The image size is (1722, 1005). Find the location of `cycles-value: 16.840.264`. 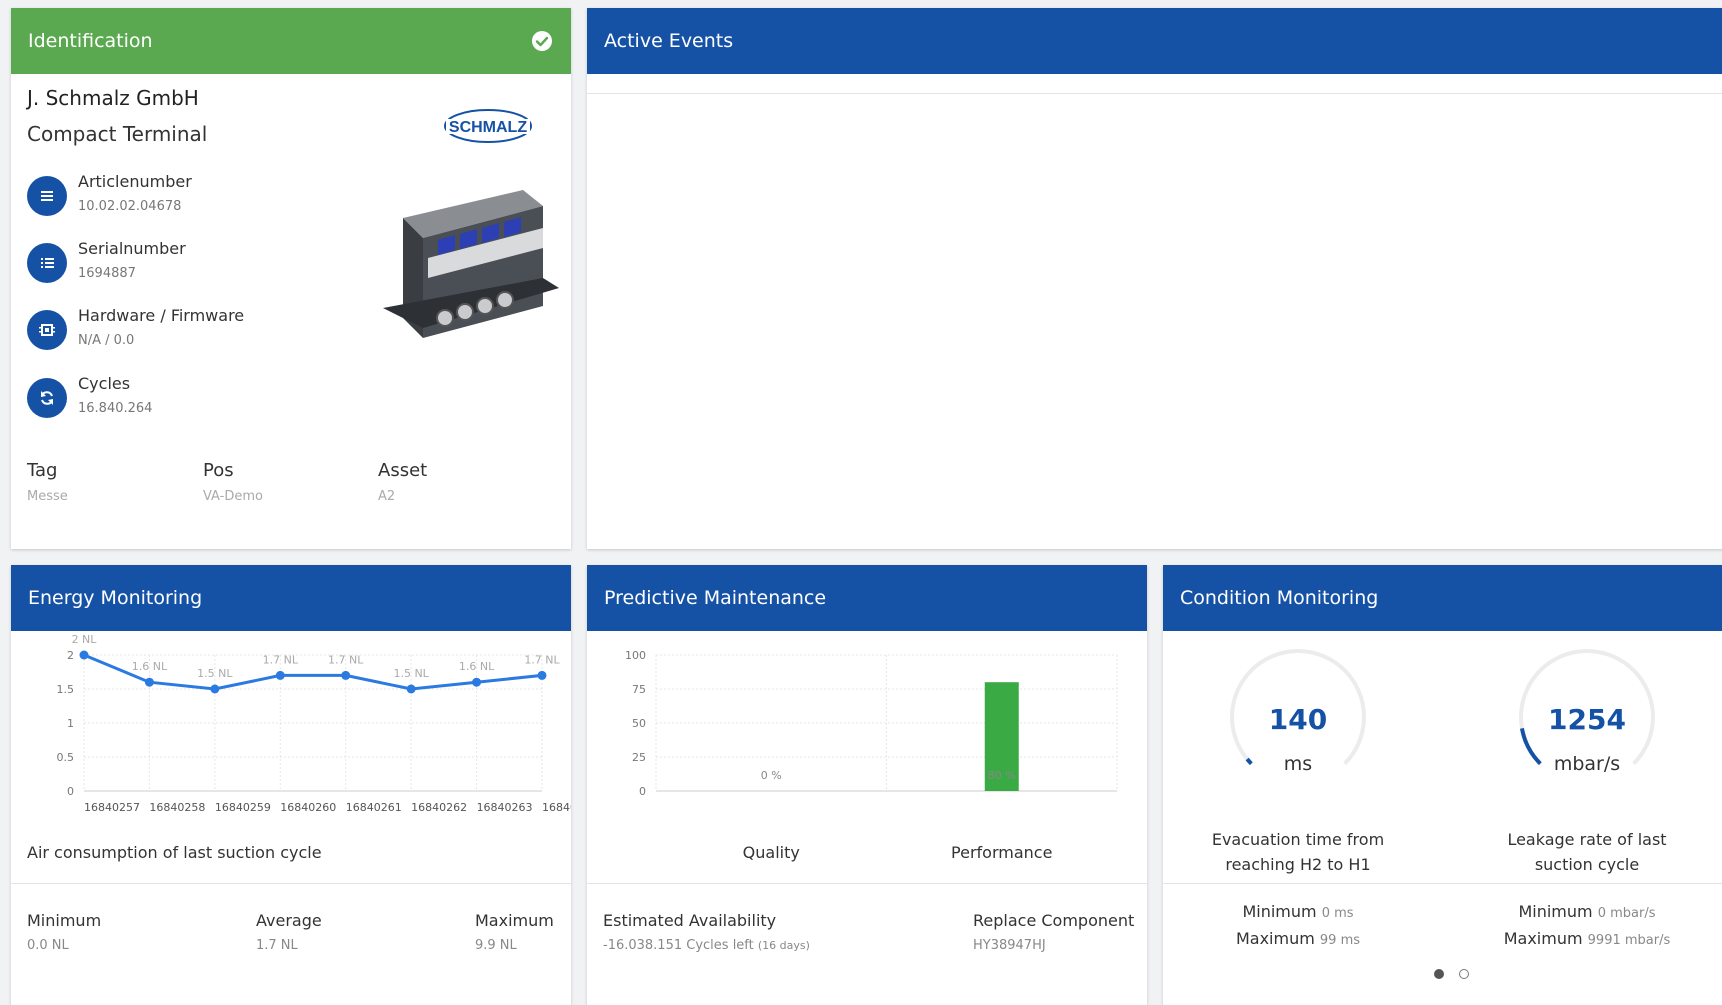

cycles-value: 16.840.264 is located at coordinates (115, 408).